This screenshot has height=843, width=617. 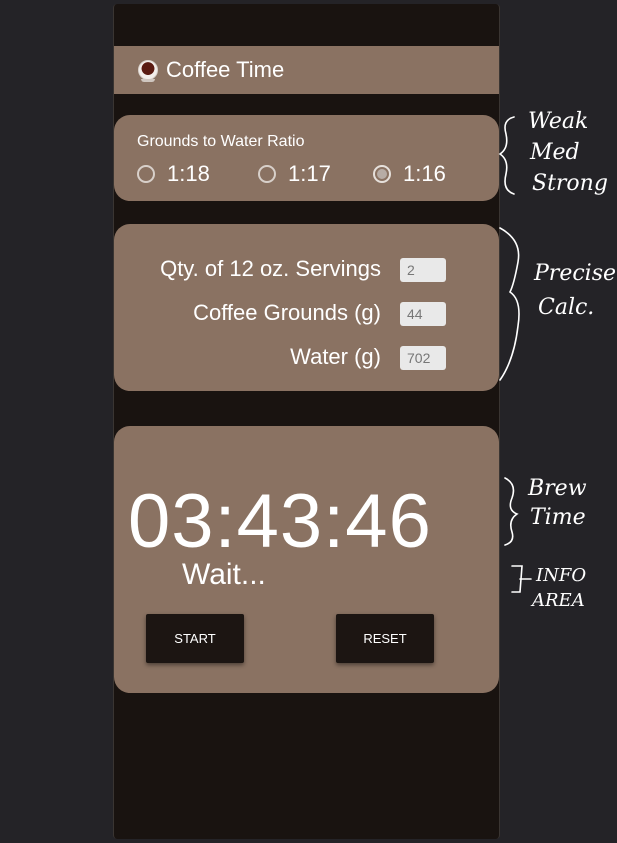 What do you see at coordinates (557, 488) in the screenshot?
I see `note-brew: Brew` at bounding box center [557, 488].